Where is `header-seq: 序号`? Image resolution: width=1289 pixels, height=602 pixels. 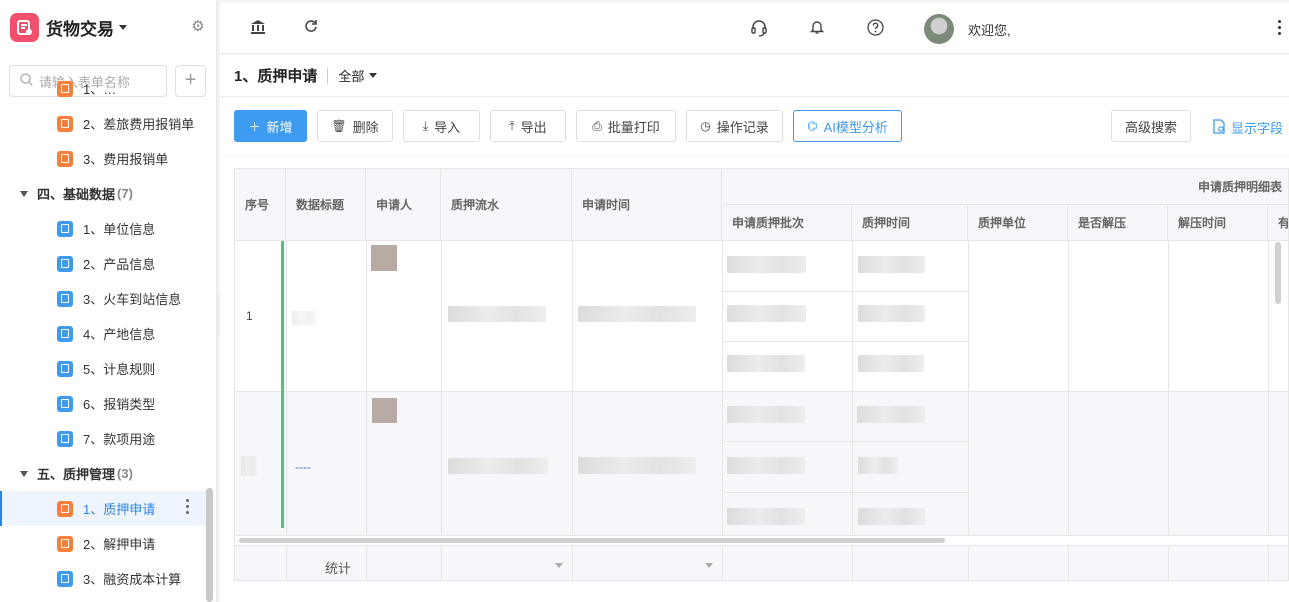 header-seq: 序号 is located at coordinates (260, 205).